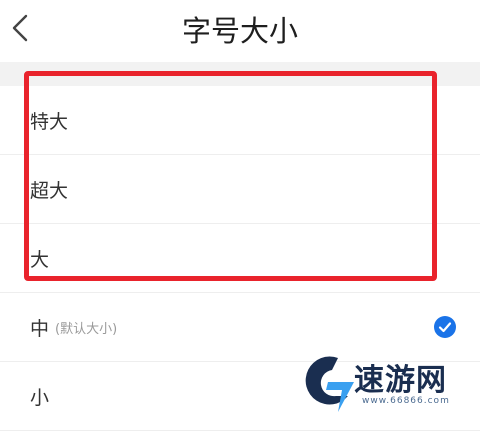  I want to click on watermark-url: www.66866.com, so click(406, 401).